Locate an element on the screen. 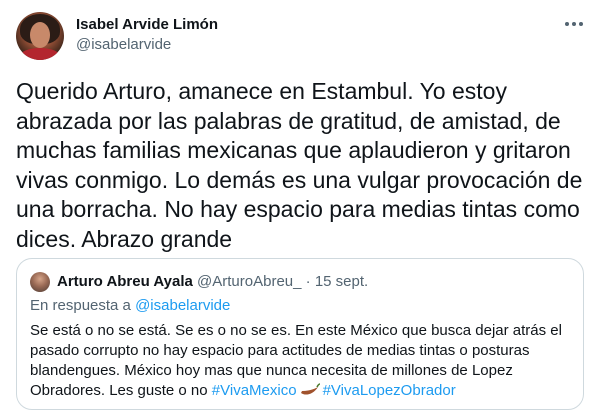 The image size is (602, 416). author-name: Isabel Arvide Limón is located at coordinates (147, 24).